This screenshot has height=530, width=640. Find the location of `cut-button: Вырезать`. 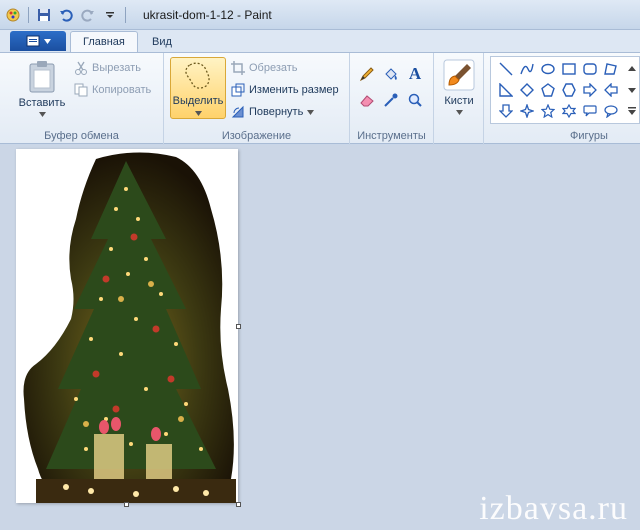

cut-button: Вырезать is located at coordinates (107, 68).